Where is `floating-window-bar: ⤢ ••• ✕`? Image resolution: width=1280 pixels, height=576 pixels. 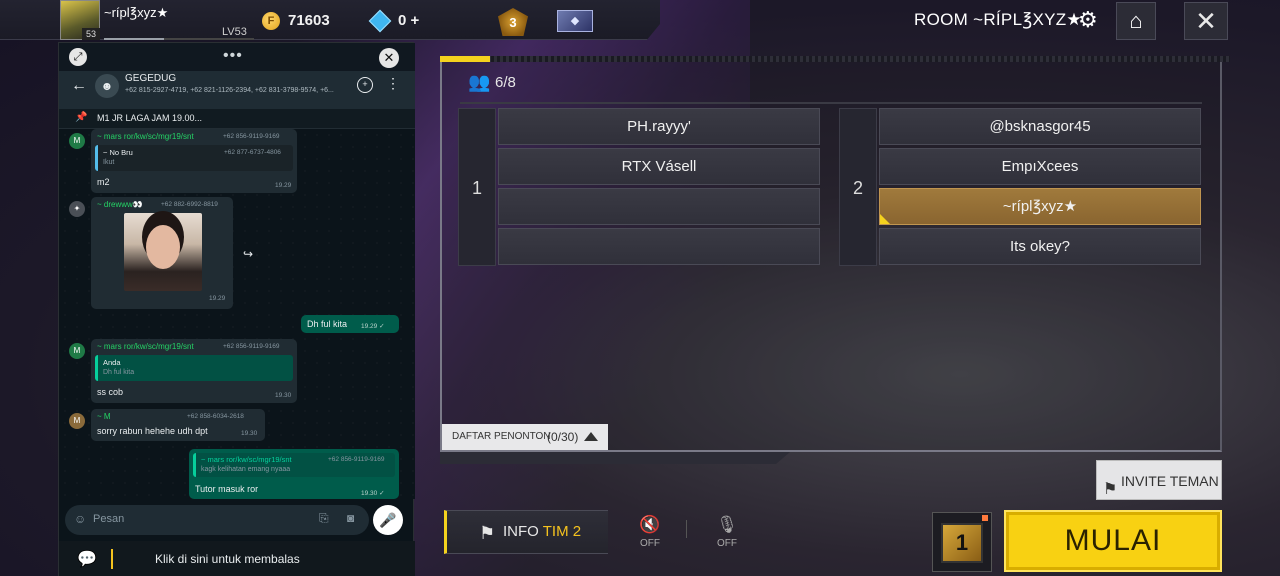 floating-window-bar: ⤢ ••• ✕ is located at coordinates (237, 57).